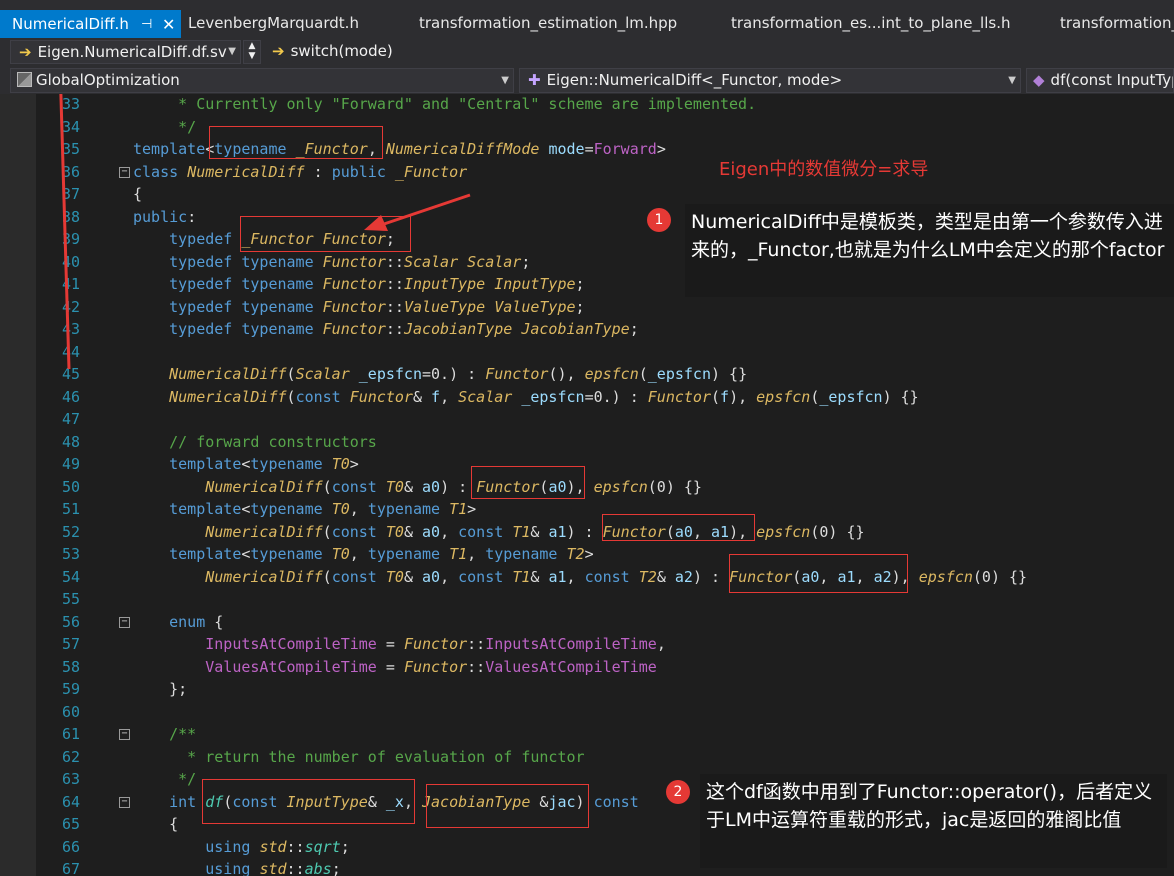 This screenshot has height=876, width=1174. Describe the element at coordinates (168, 24) in the screenshot. I see `close-icon: ✕` at that location.